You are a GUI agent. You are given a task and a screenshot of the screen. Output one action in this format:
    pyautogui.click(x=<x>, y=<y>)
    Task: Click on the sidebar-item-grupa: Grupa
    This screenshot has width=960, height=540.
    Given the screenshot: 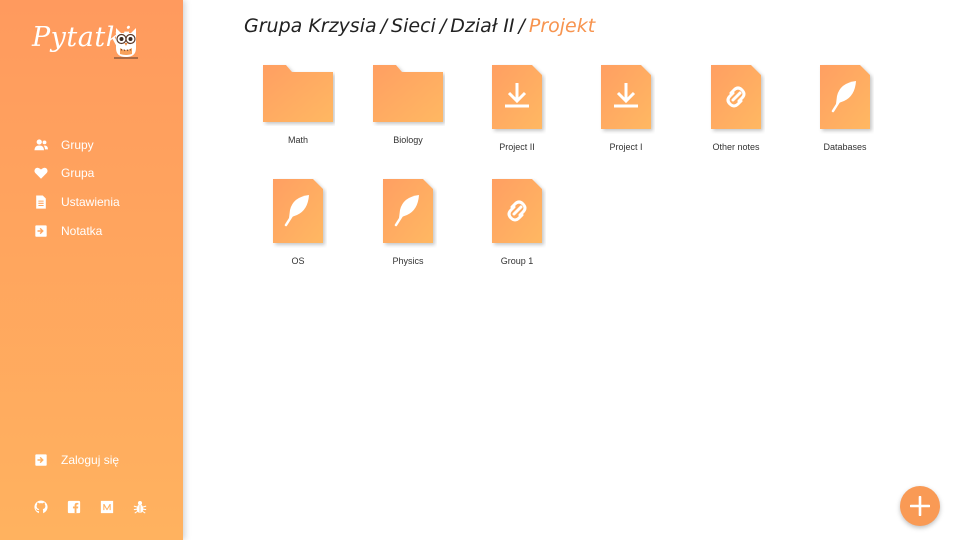 What is the action you would take?
    pyautogui.click(x=77, y=173)
    